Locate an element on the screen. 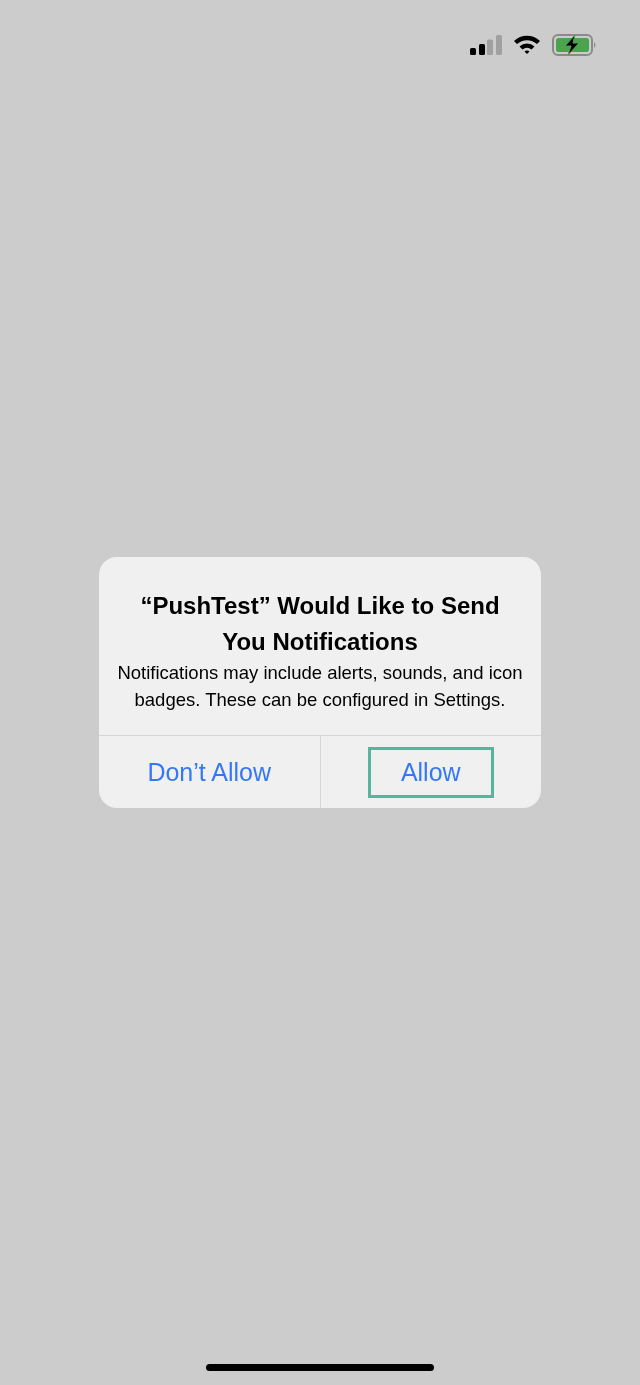 The height and width of the screenshot is (1385, 640). wifi-icon is located at coordinates (527, 44).